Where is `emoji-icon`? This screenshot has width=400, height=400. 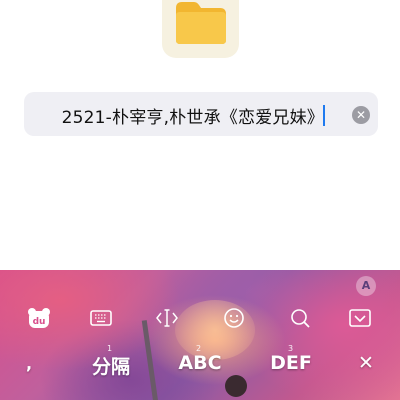
emoji-icon is located at coordinates (234, 318).